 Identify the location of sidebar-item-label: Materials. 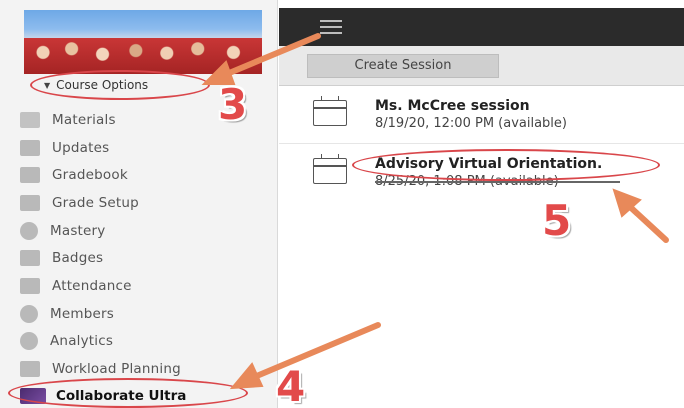
(84, 119).